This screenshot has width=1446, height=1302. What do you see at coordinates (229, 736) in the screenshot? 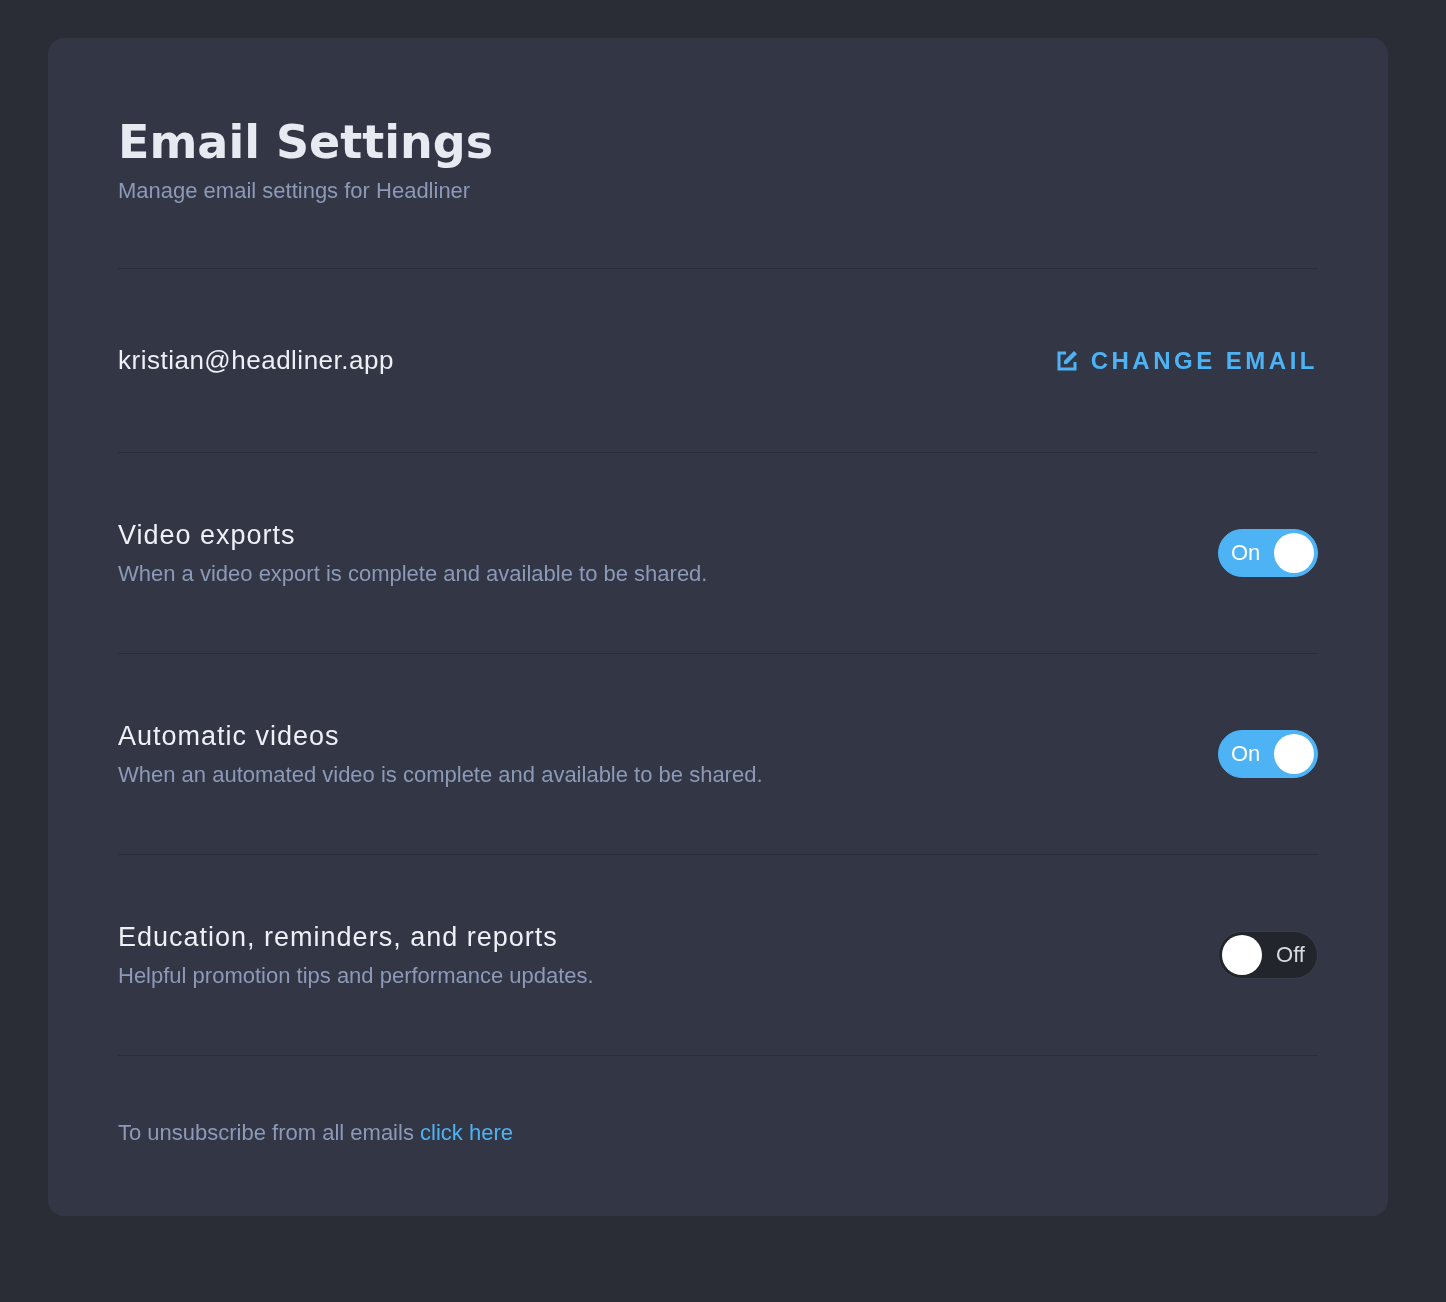
I see `setting-title: Automatic videos` at bounding box center [229, 736].